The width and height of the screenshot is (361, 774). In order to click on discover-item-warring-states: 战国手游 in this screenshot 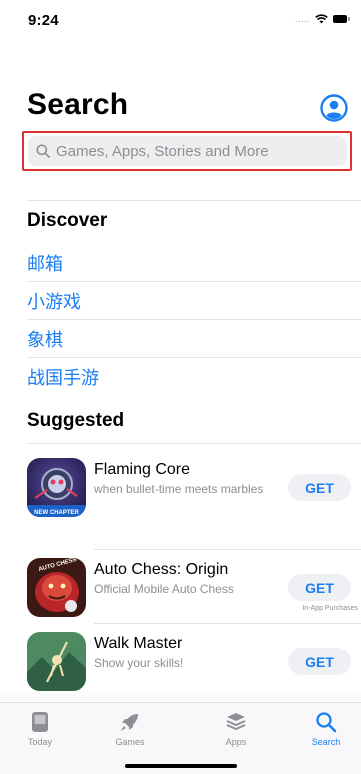, I will do `click(194, 377)`.